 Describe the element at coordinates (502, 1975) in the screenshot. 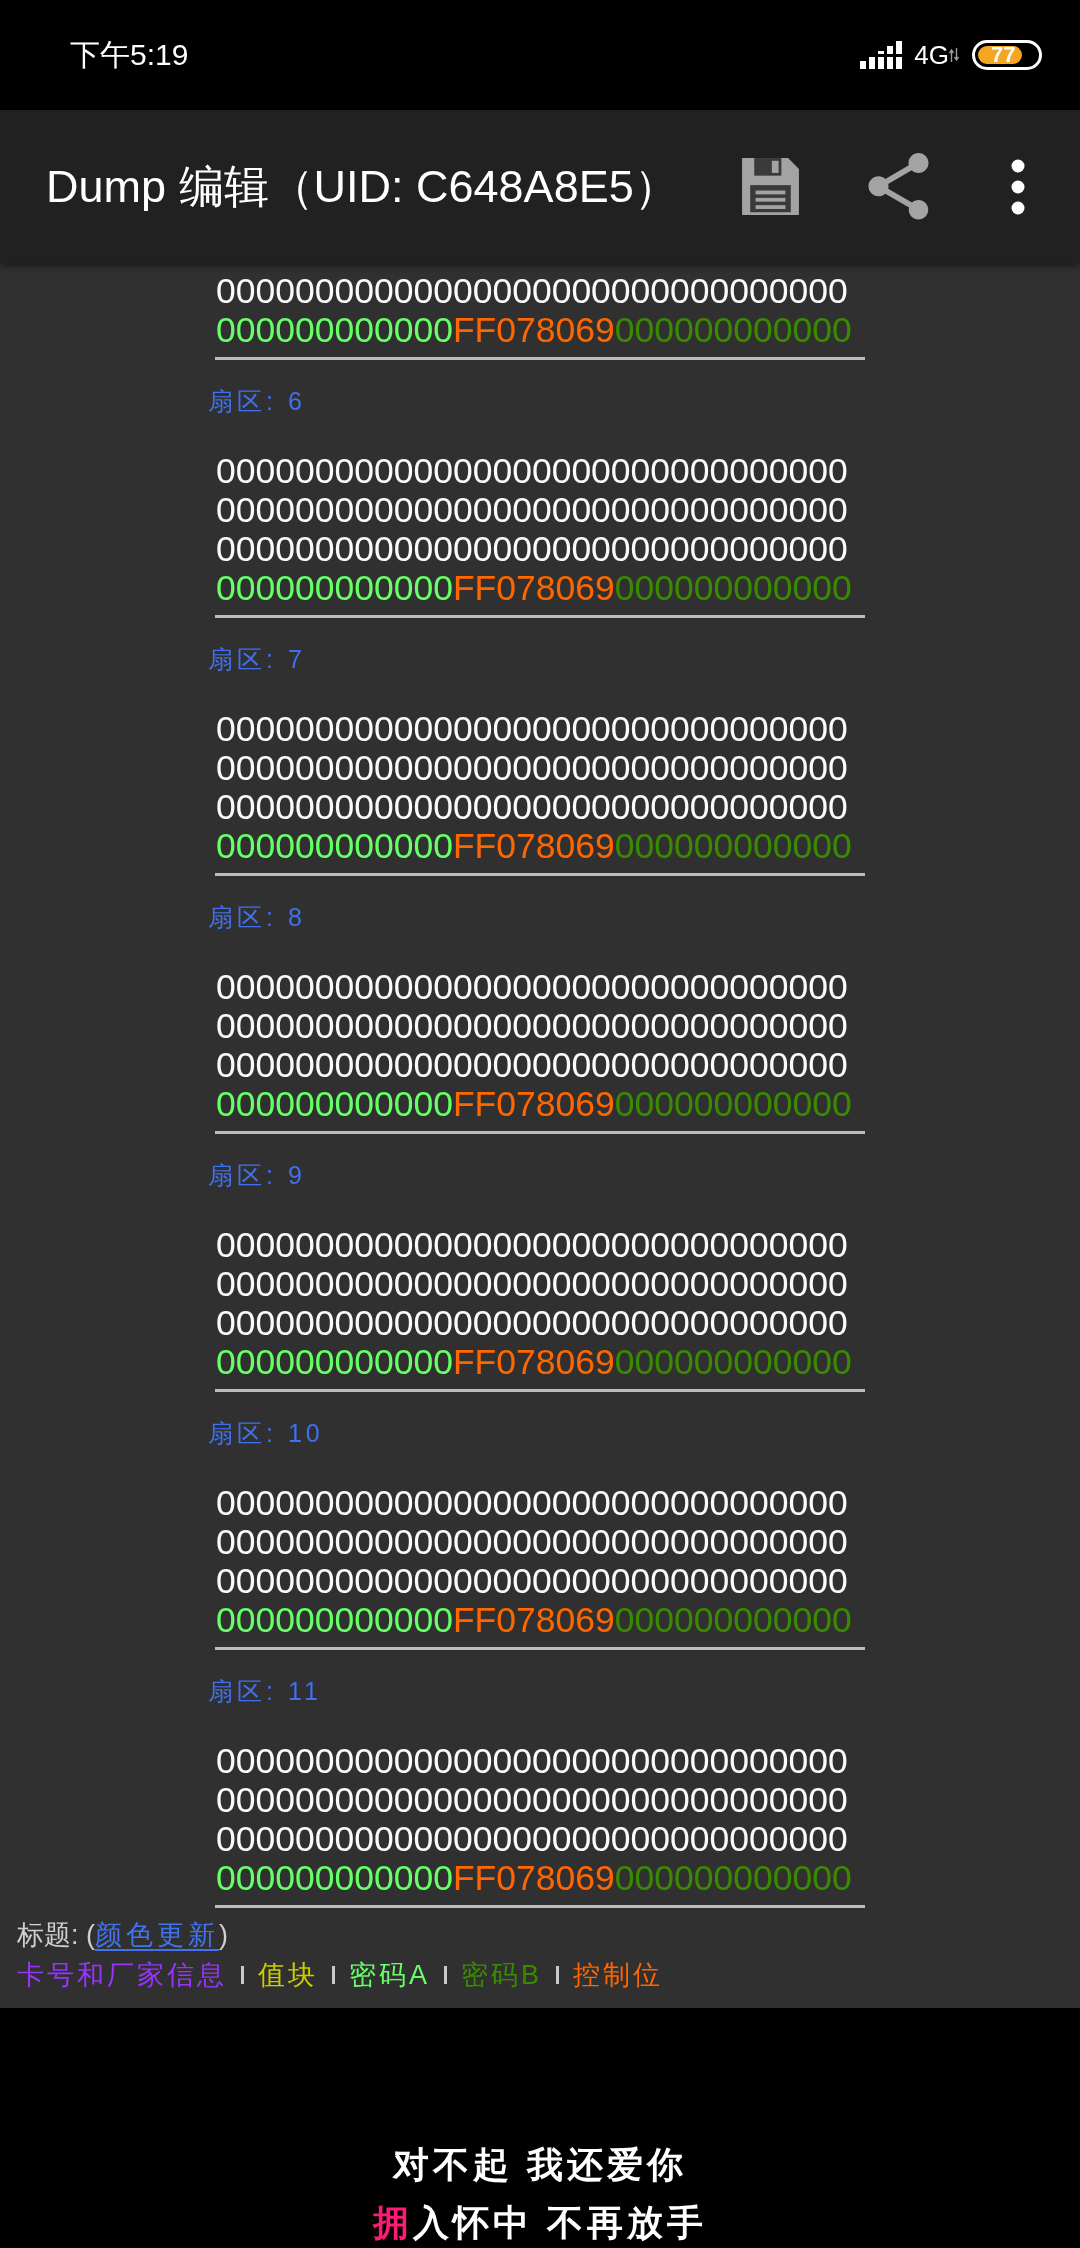

I see `legend-item: 密码B` at that location.